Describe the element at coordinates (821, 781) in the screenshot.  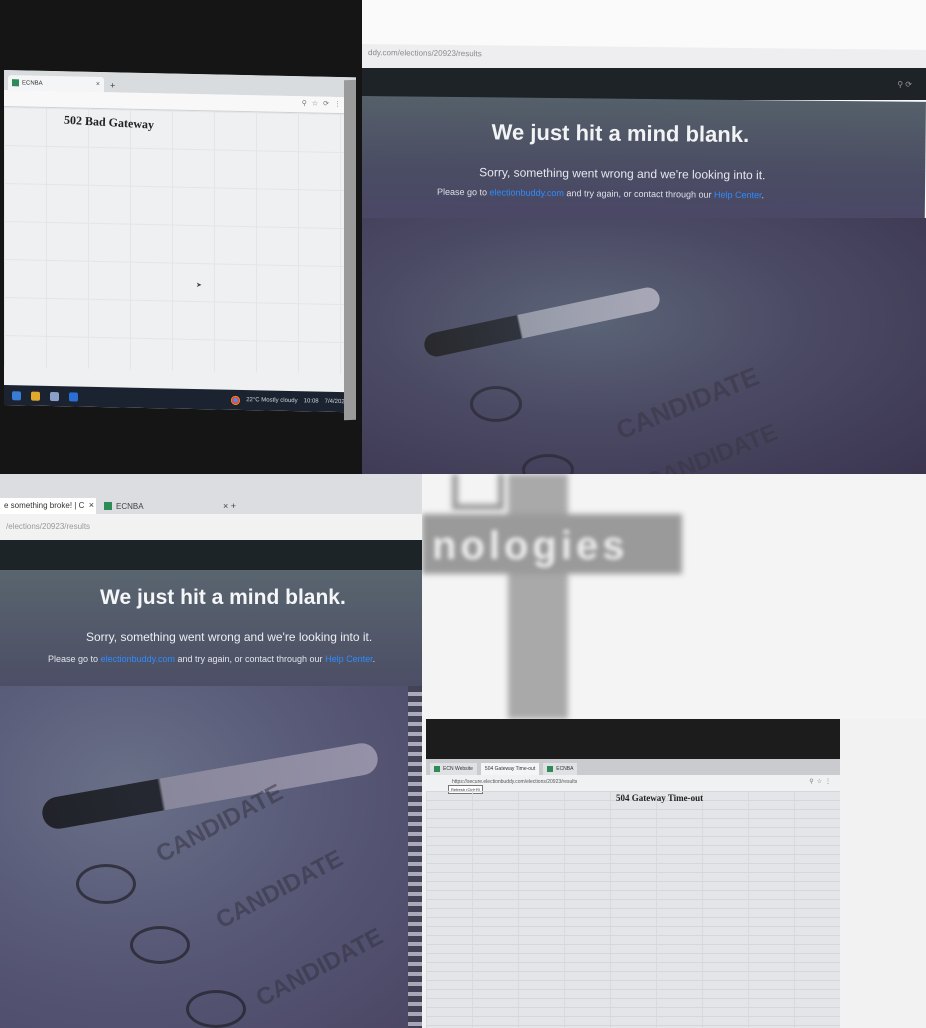
I see `toolbar-icons: ⚲☆⋮` at that location.